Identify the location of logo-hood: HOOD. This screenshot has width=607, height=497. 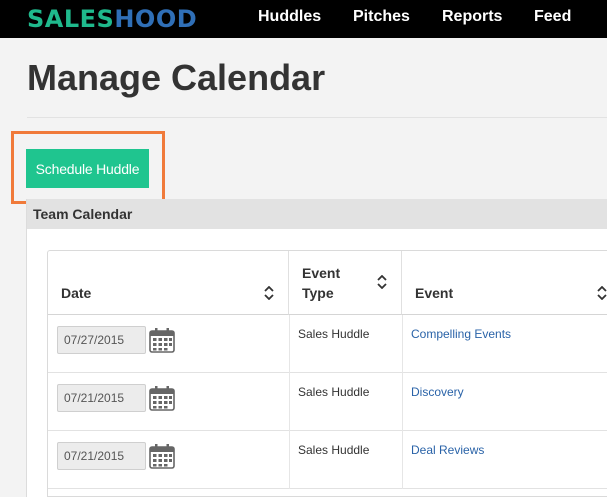
(156, 19).